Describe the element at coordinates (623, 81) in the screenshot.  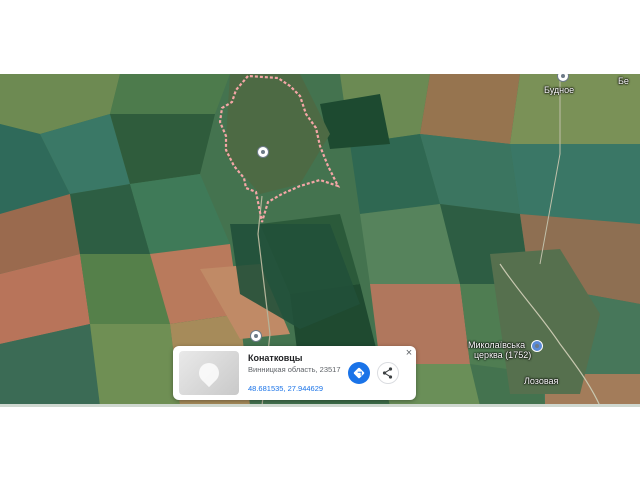
I see `place-label-corner: Бе` at that location.